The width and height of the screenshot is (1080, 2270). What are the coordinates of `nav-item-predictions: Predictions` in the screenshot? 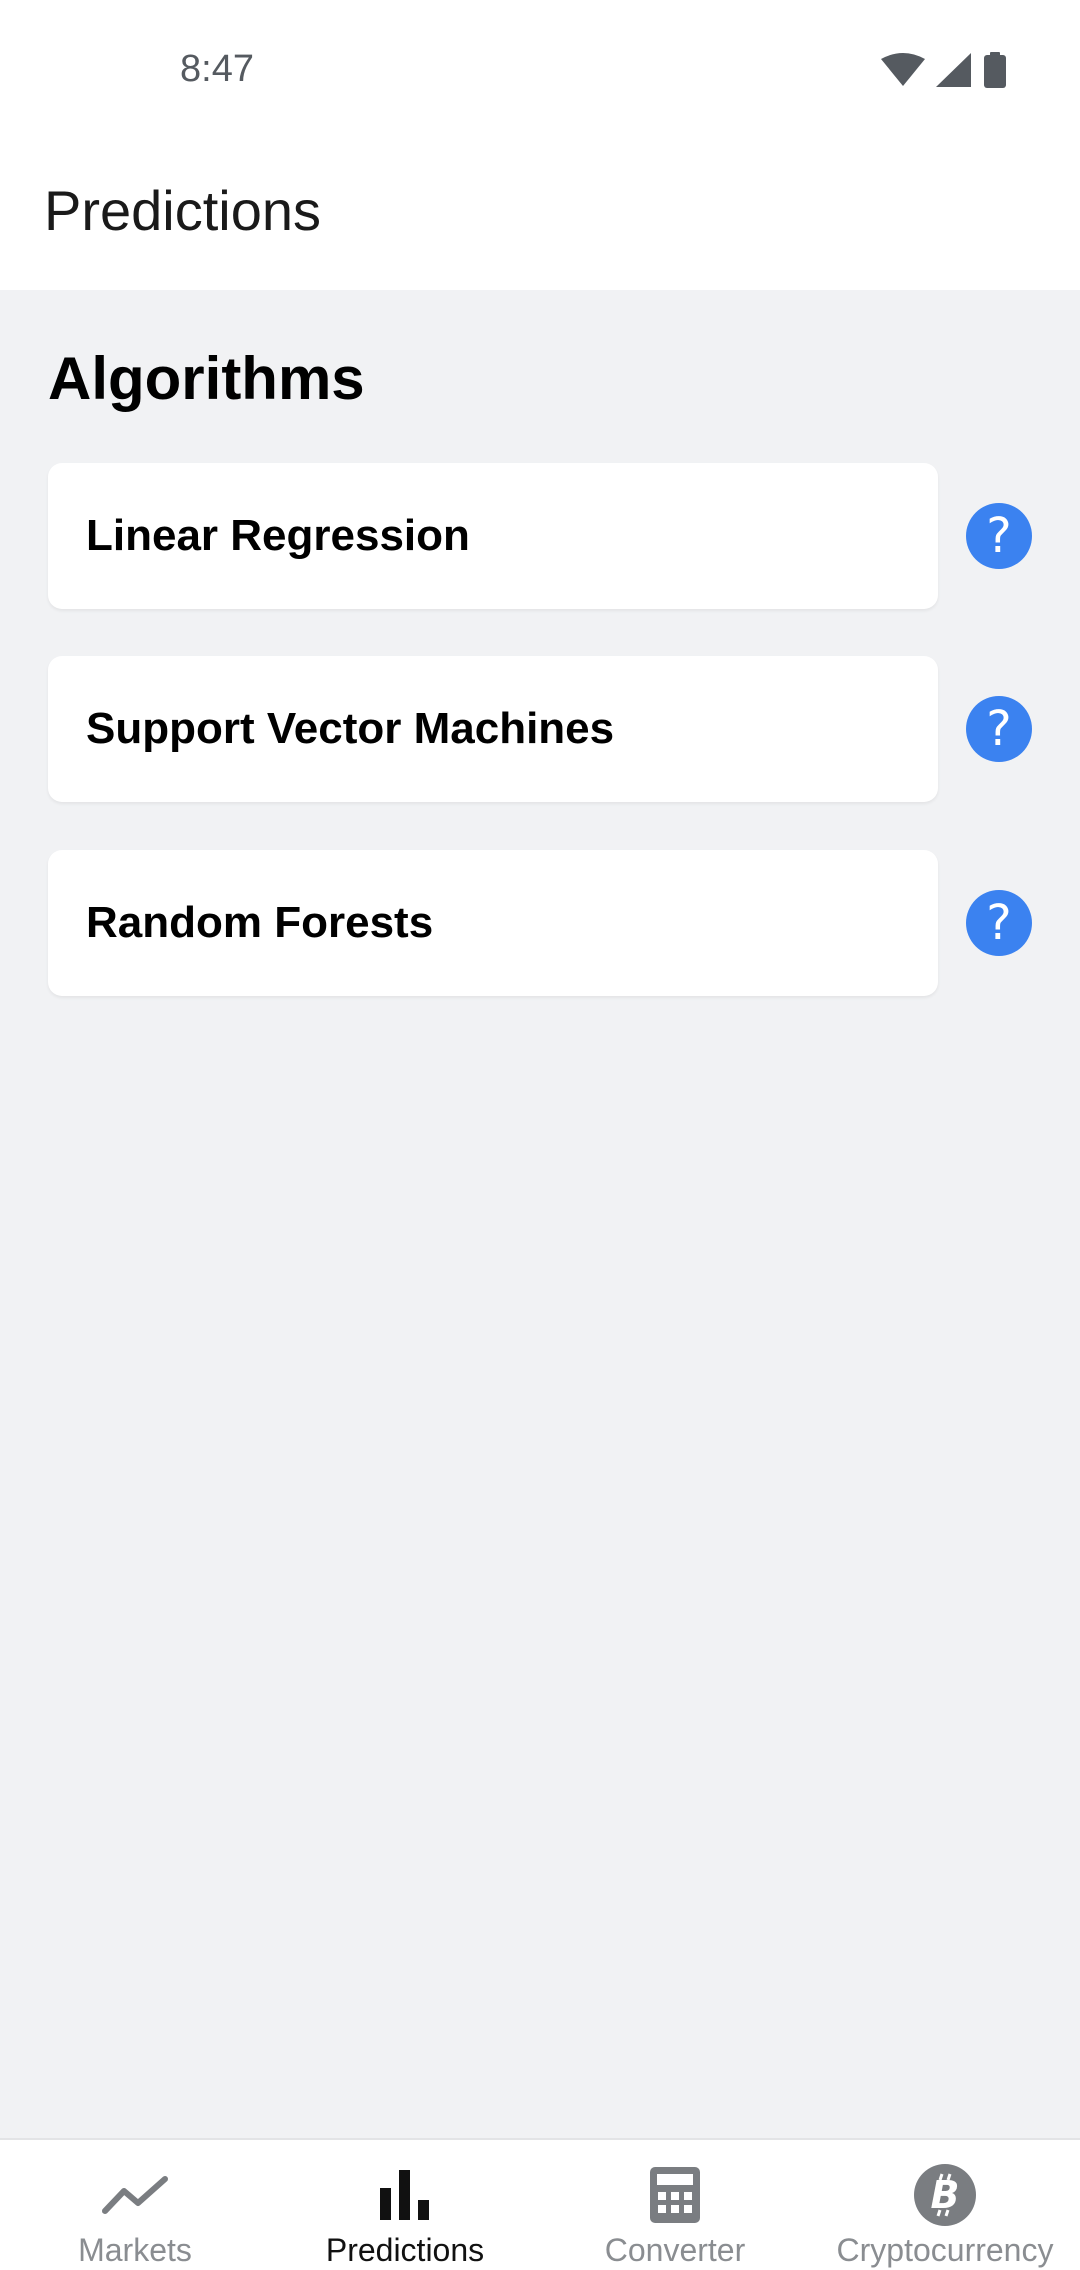 It's located at (405, 2205).